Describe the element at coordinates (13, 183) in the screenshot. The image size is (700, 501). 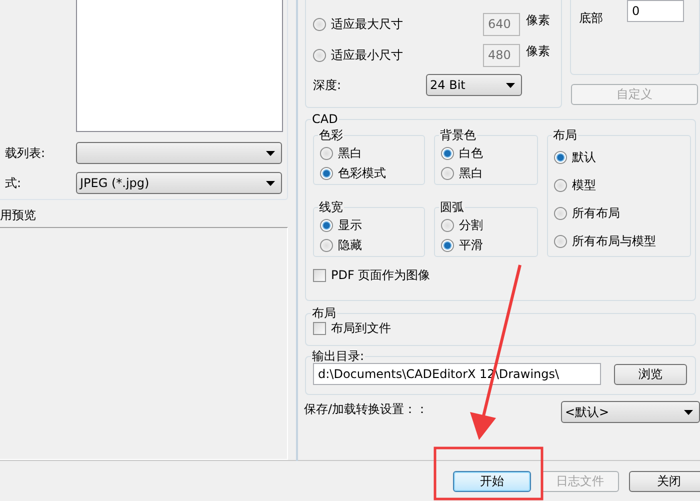
I see `field-label: 式:` at that location.